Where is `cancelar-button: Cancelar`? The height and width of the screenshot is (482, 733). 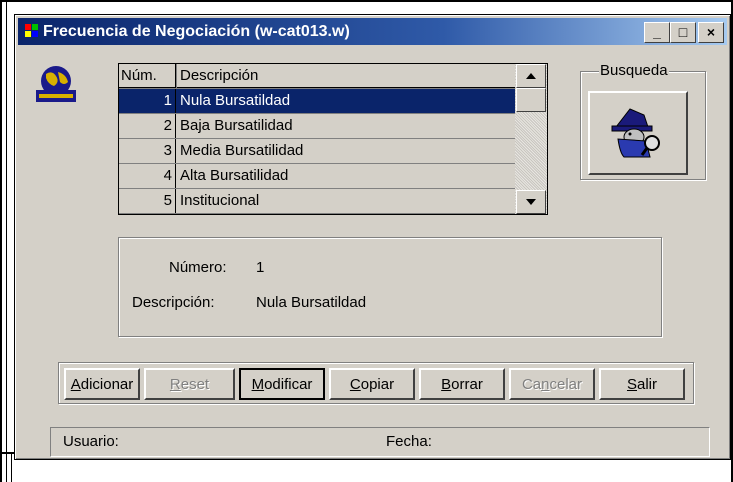 cancelar-button: Cancelar is located at coordinates (552, 384).